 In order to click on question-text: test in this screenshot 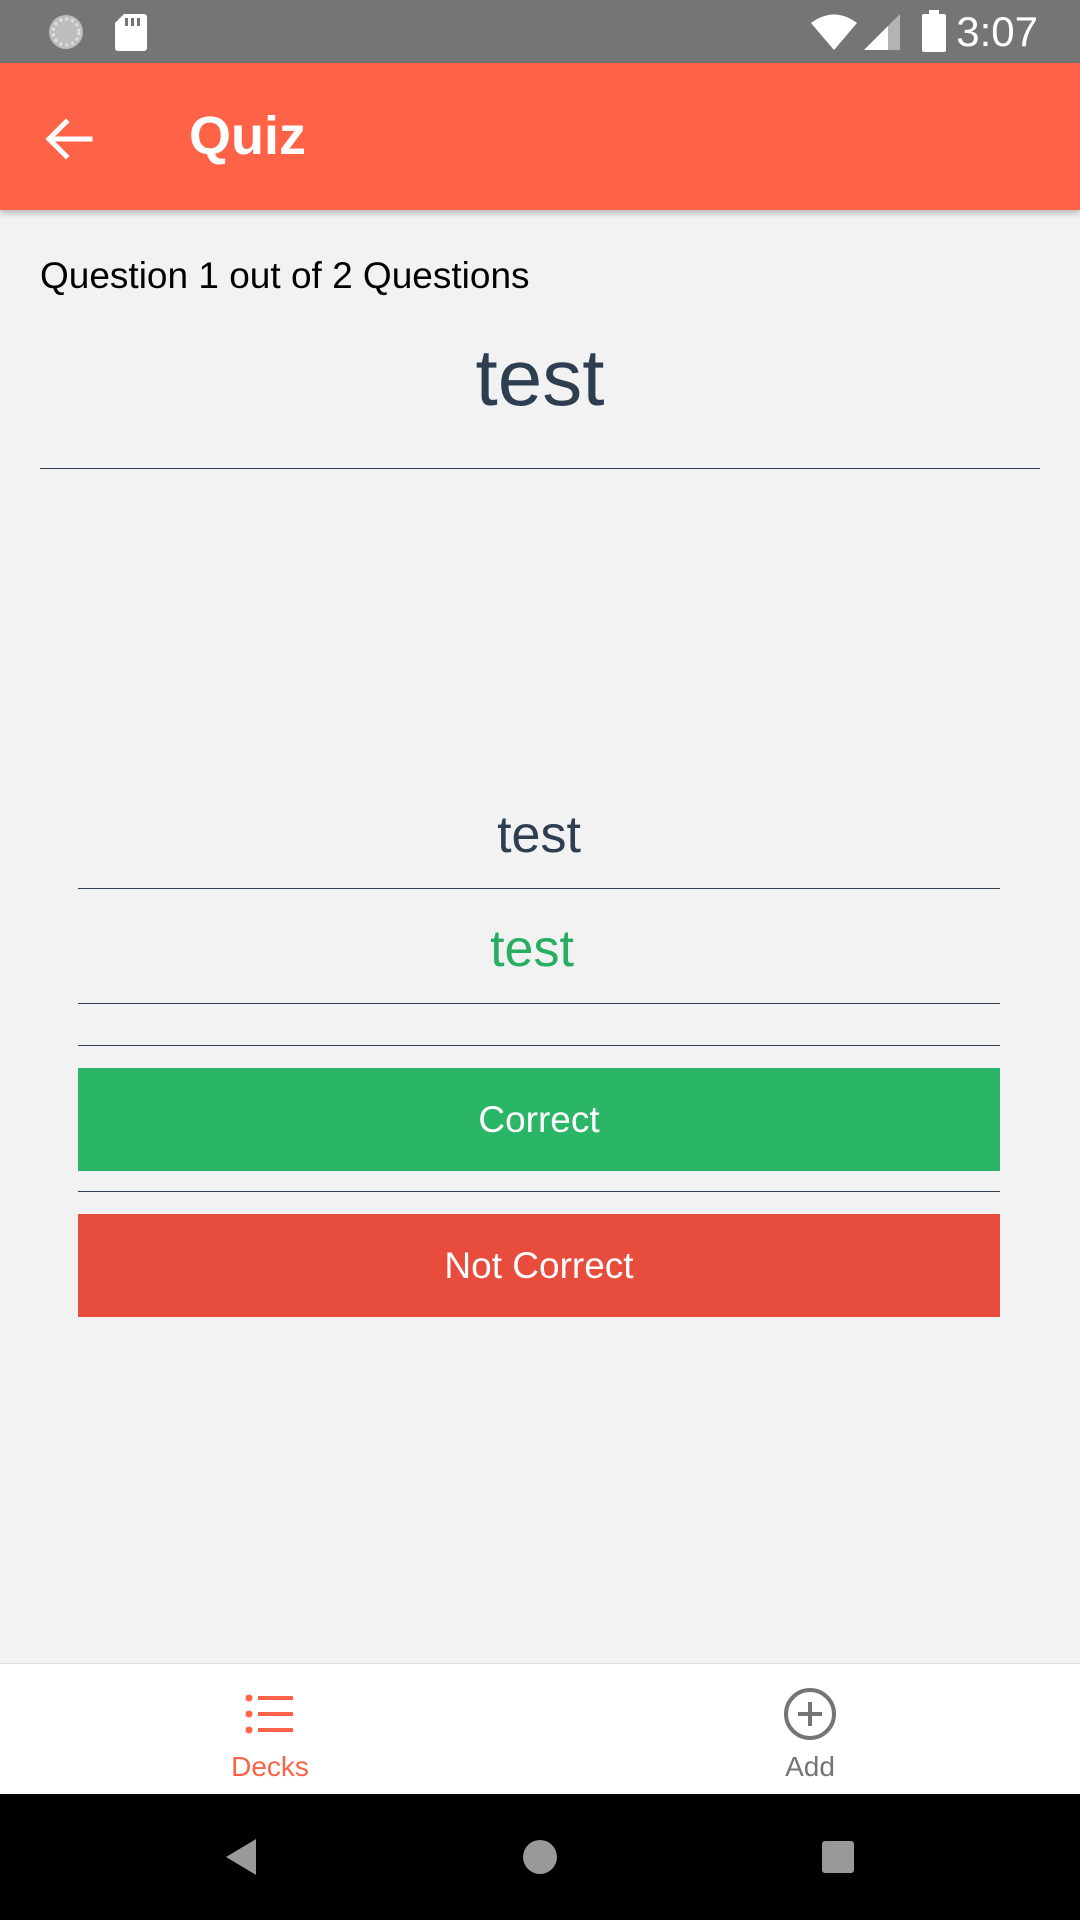, I will do `click(540, 377)`.